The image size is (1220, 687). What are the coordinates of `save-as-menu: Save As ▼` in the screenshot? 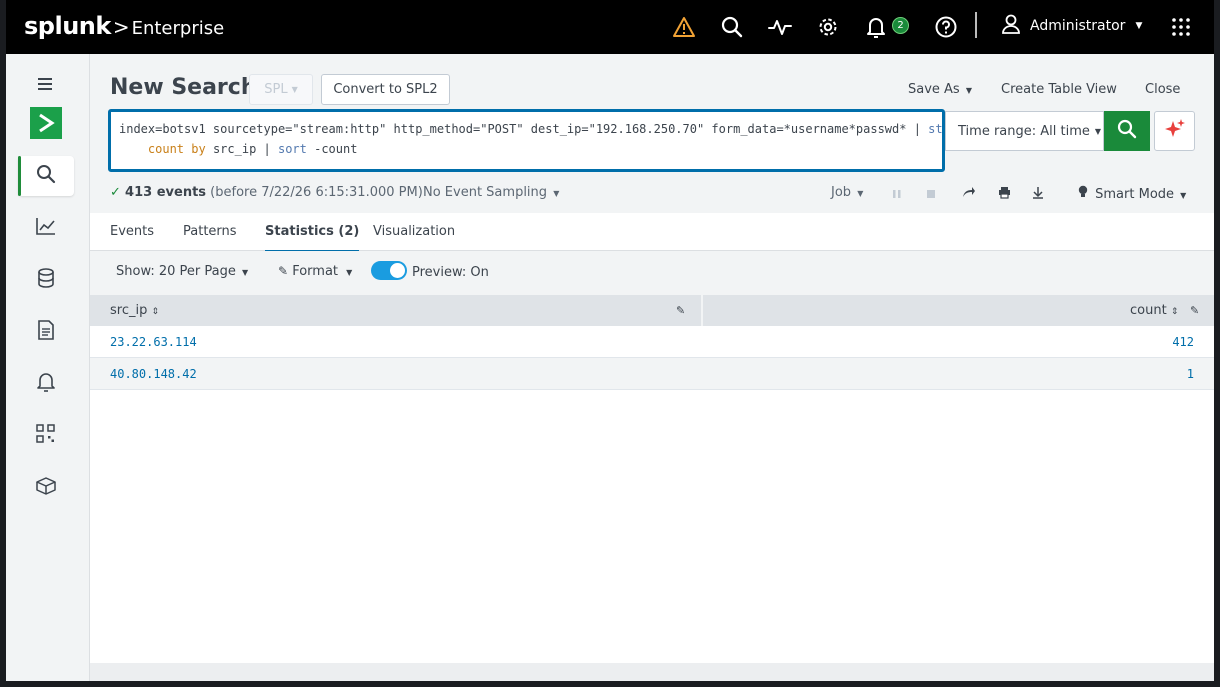 It's located at (940, 89).